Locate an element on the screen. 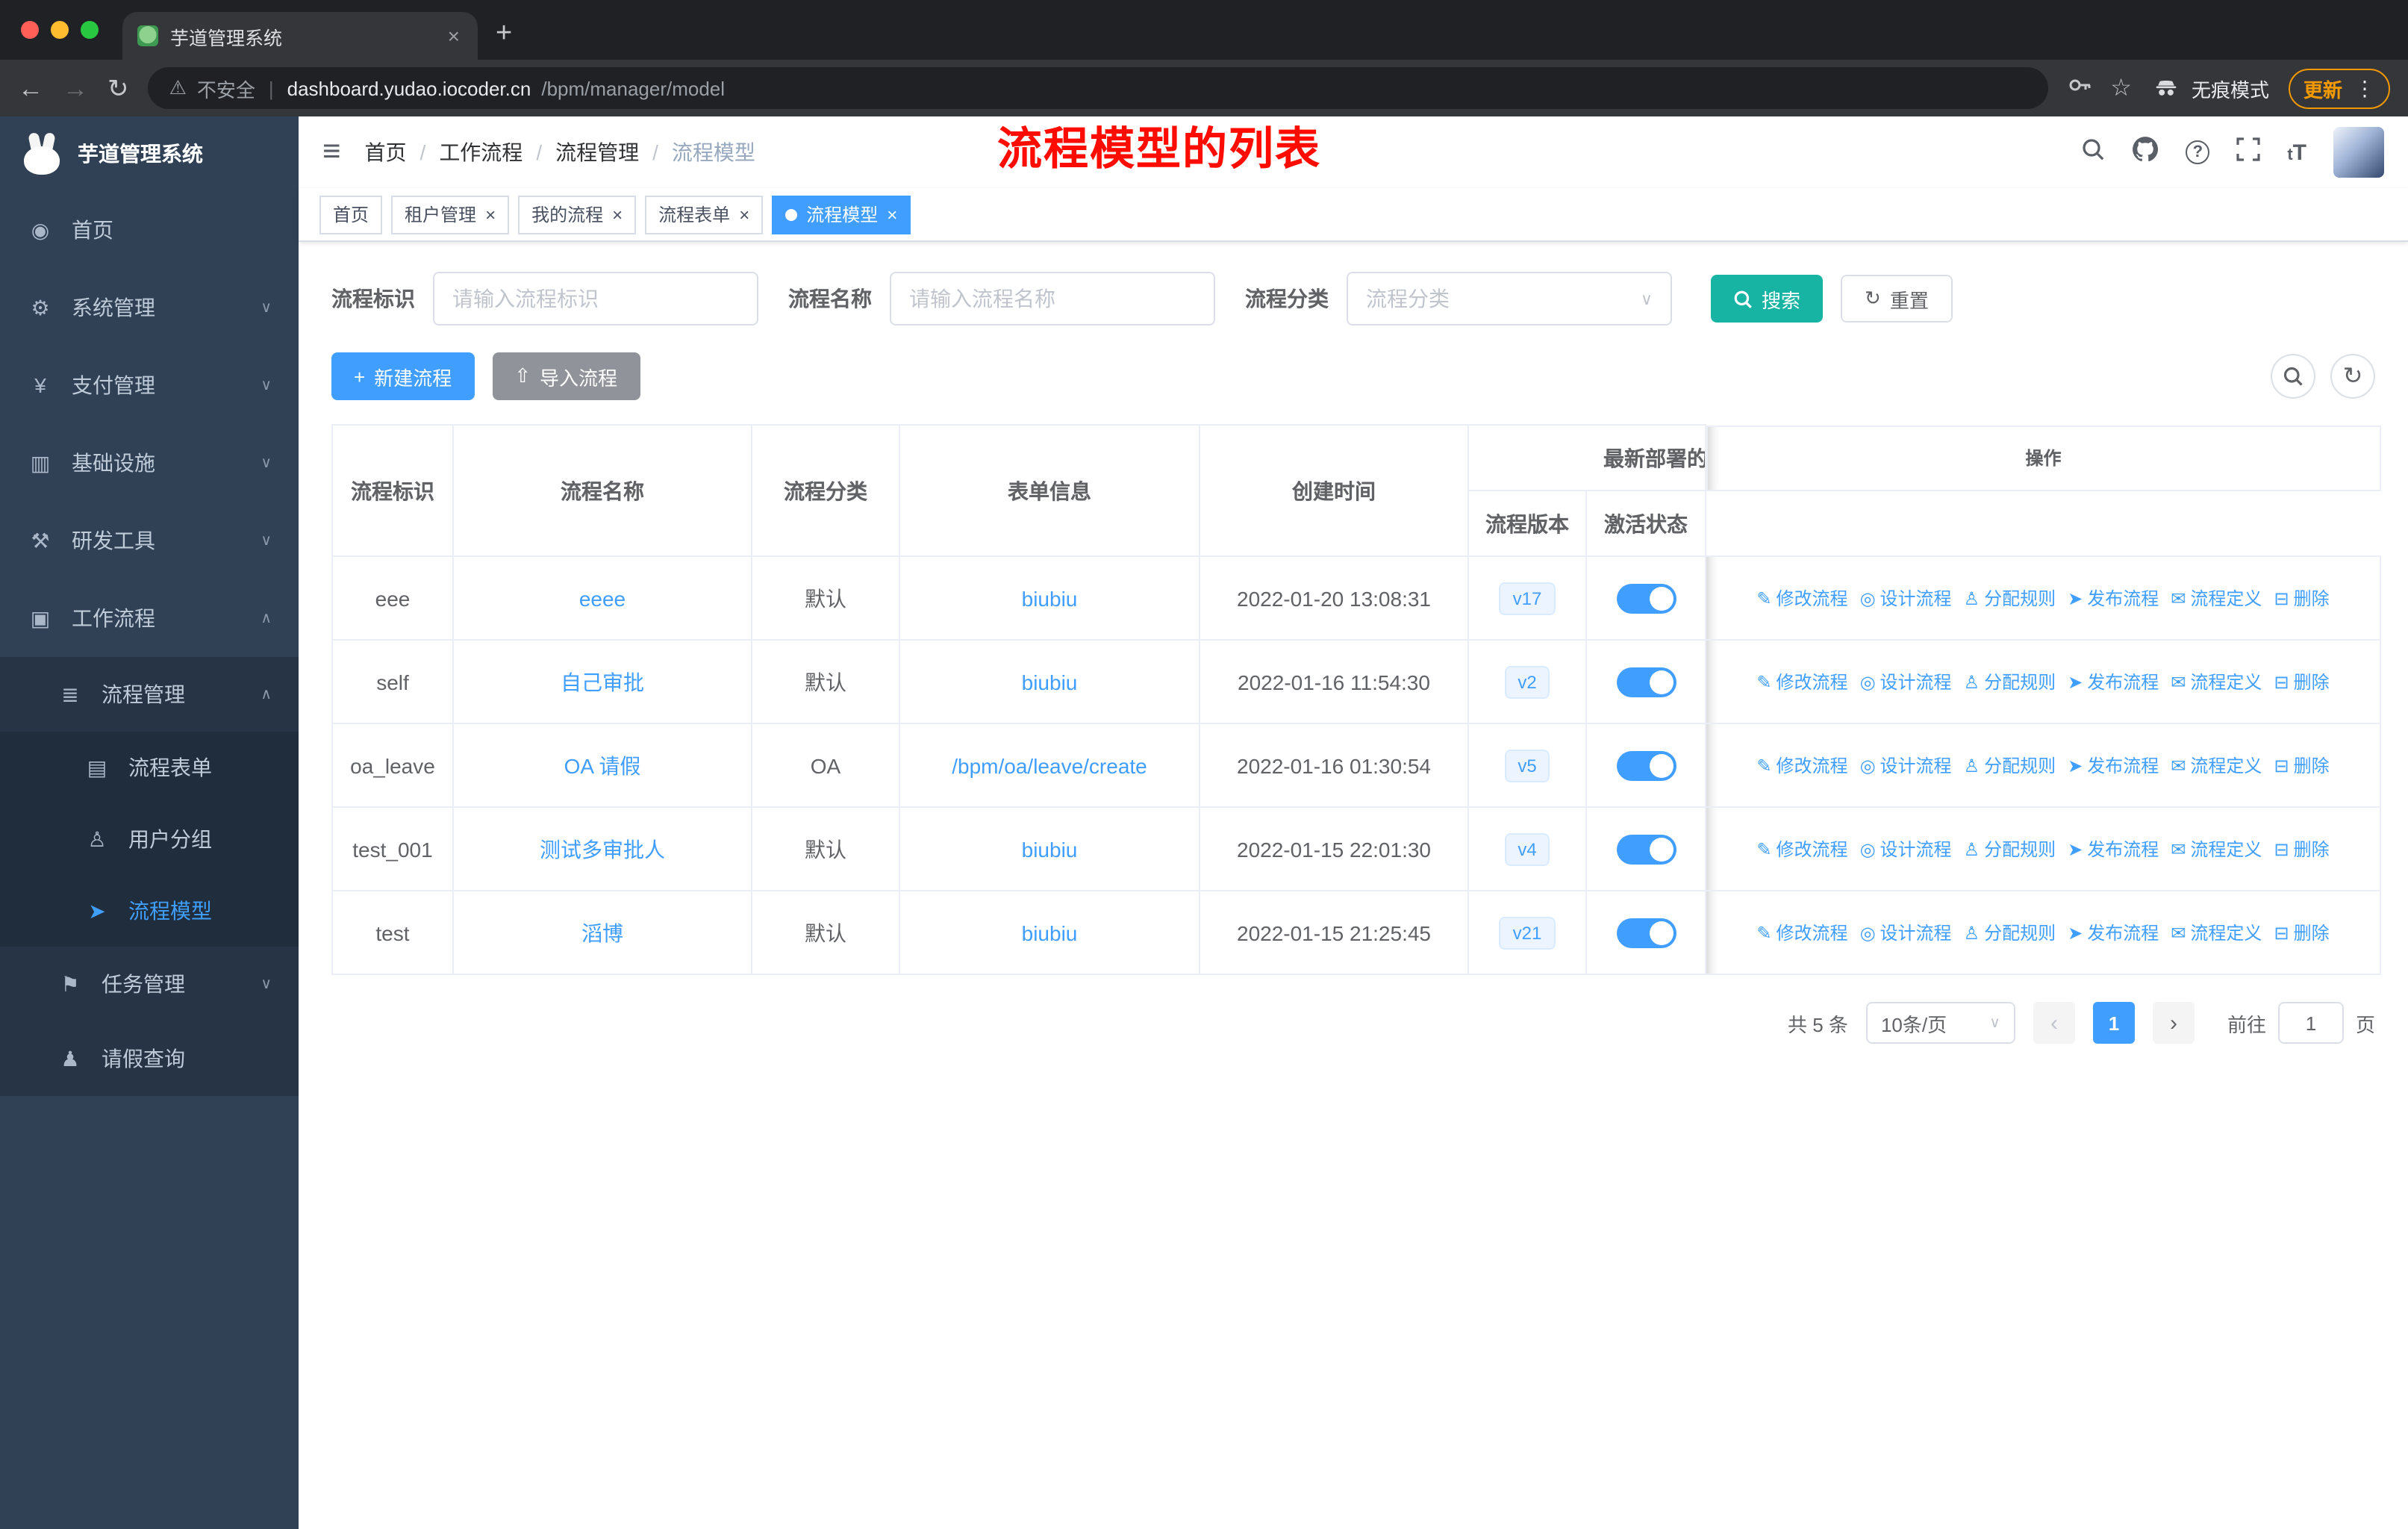 This screenshot has width=2408, height=1529. process-name-link: eeee is located at coordinates (602, 598).